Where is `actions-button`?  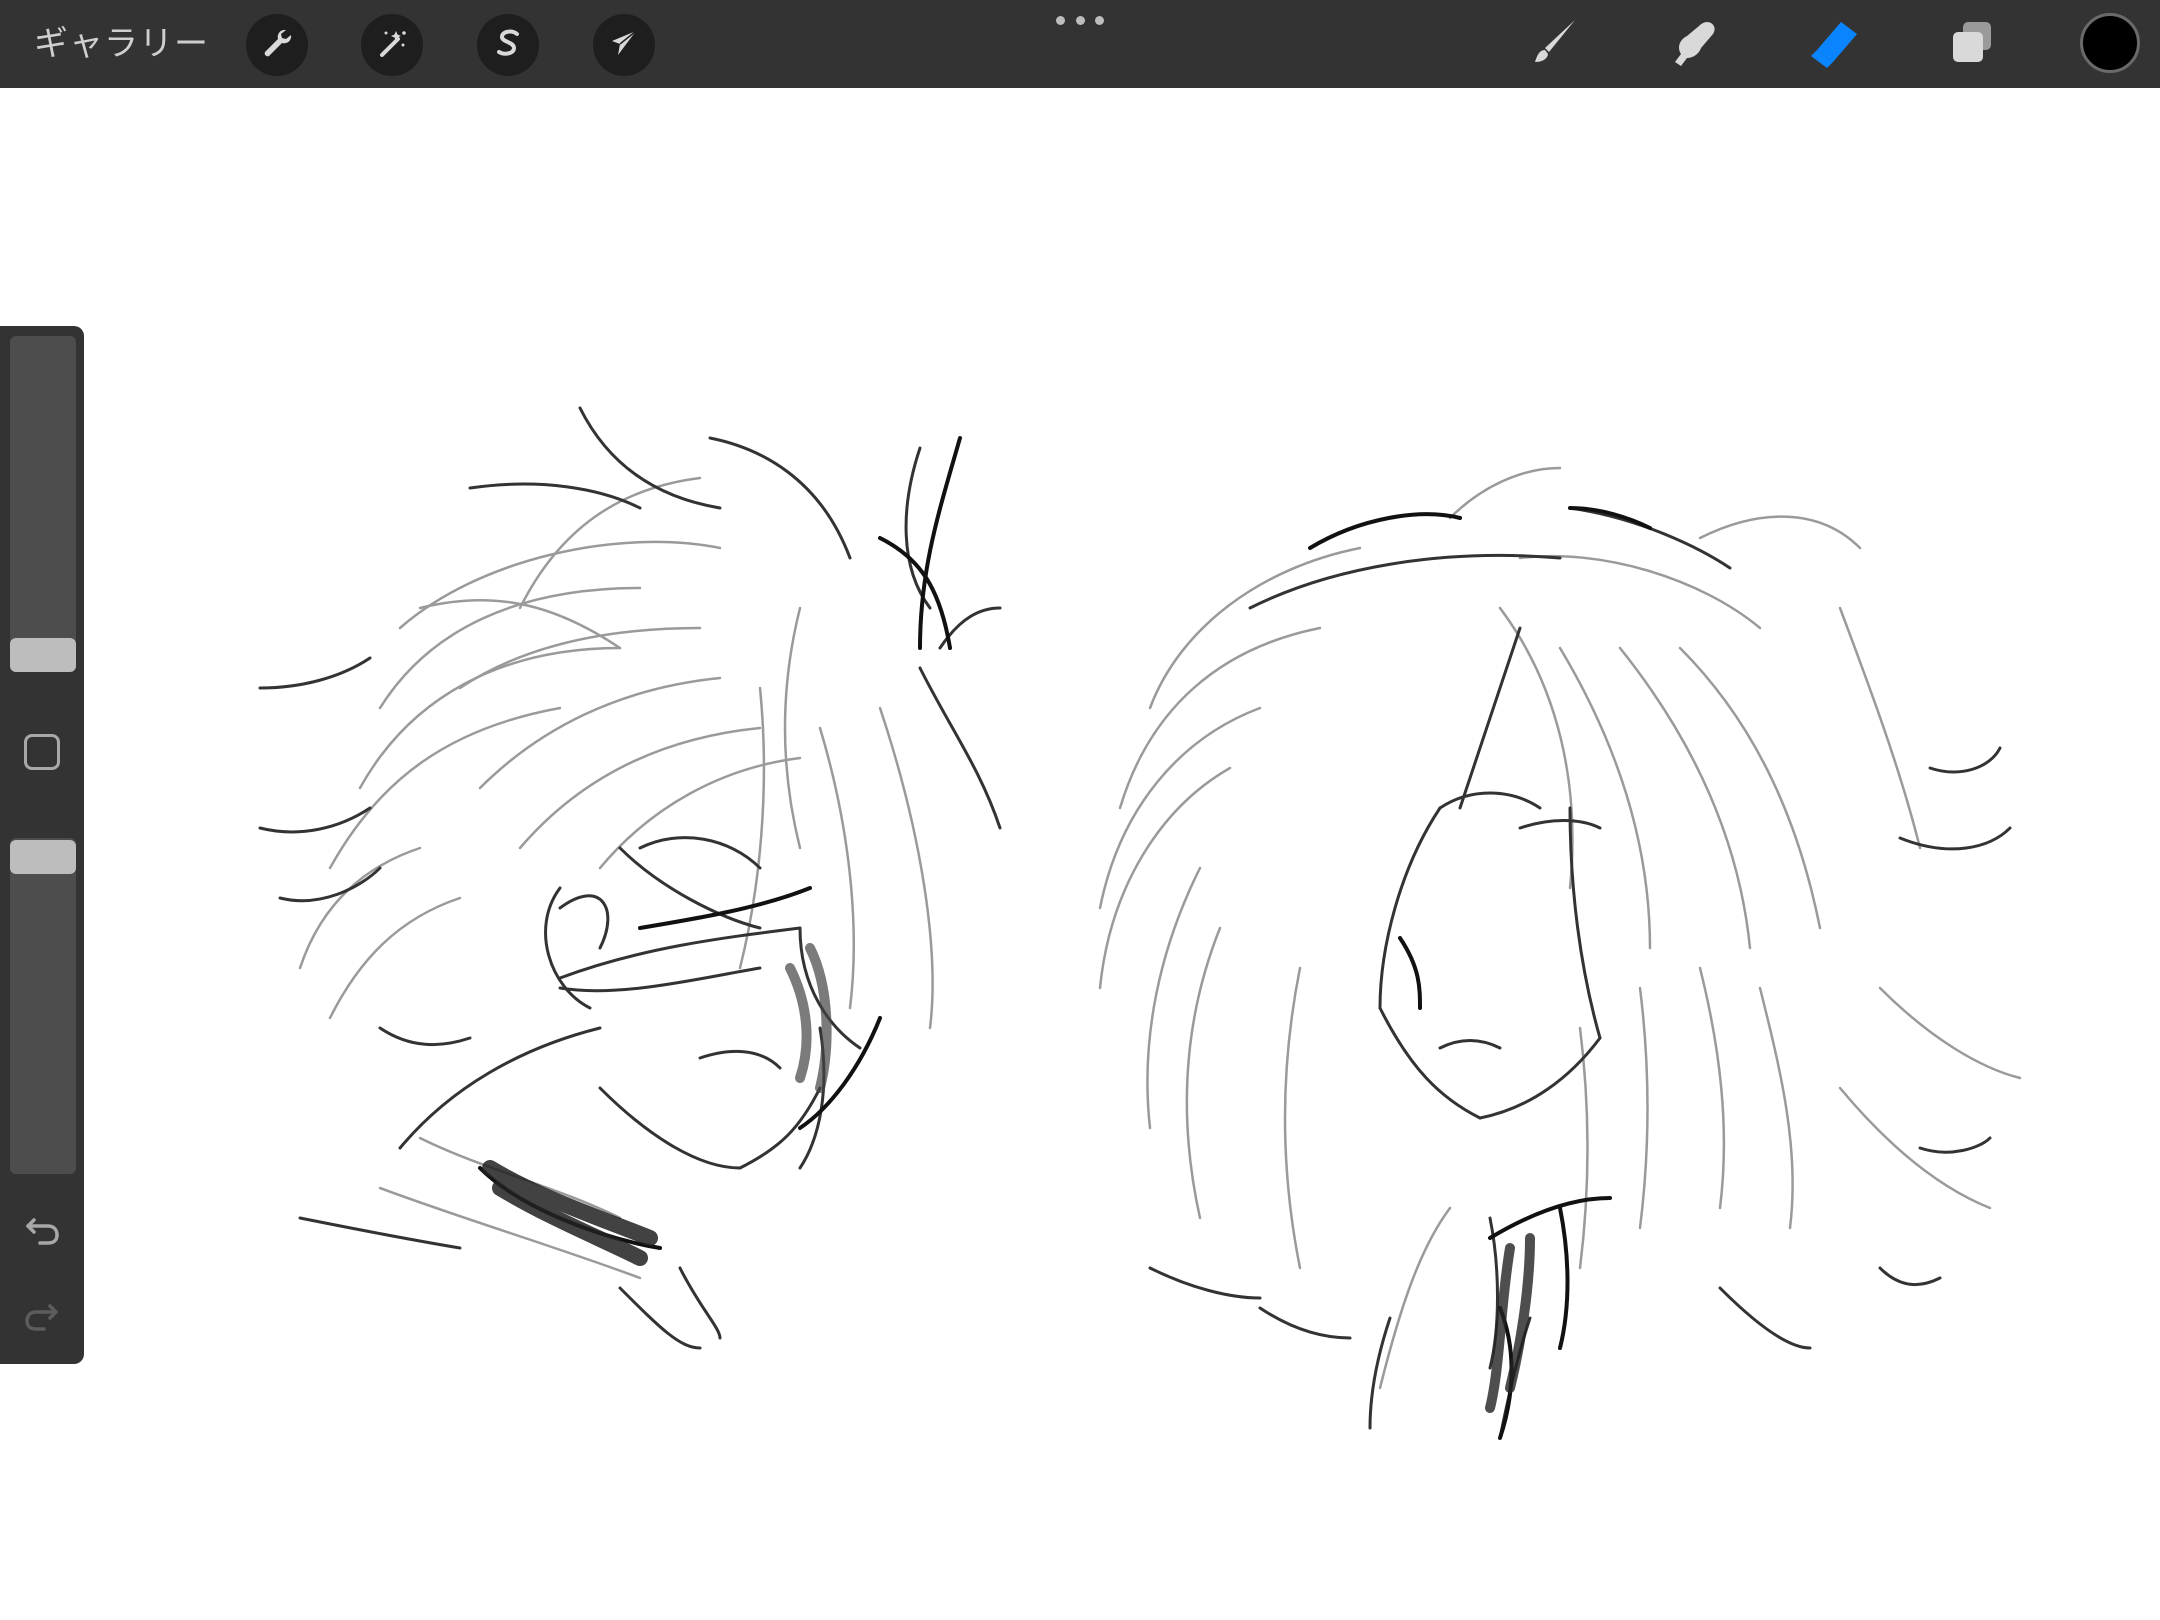 actions-button is located at coordinates (277, 45).